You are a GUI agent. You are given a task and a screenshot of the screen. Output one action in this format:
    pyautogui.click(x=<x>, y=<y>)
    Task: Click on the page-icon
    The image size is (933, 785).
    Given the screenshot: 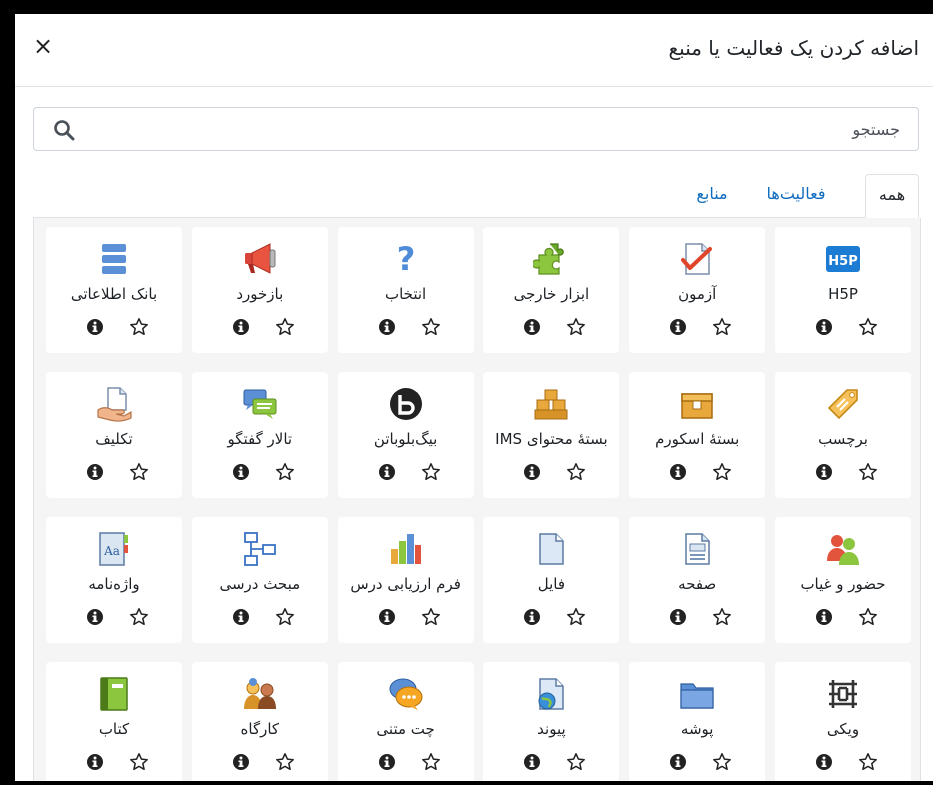 What is the action you would take?
    pyautogui.click(x=697, y=549)
    